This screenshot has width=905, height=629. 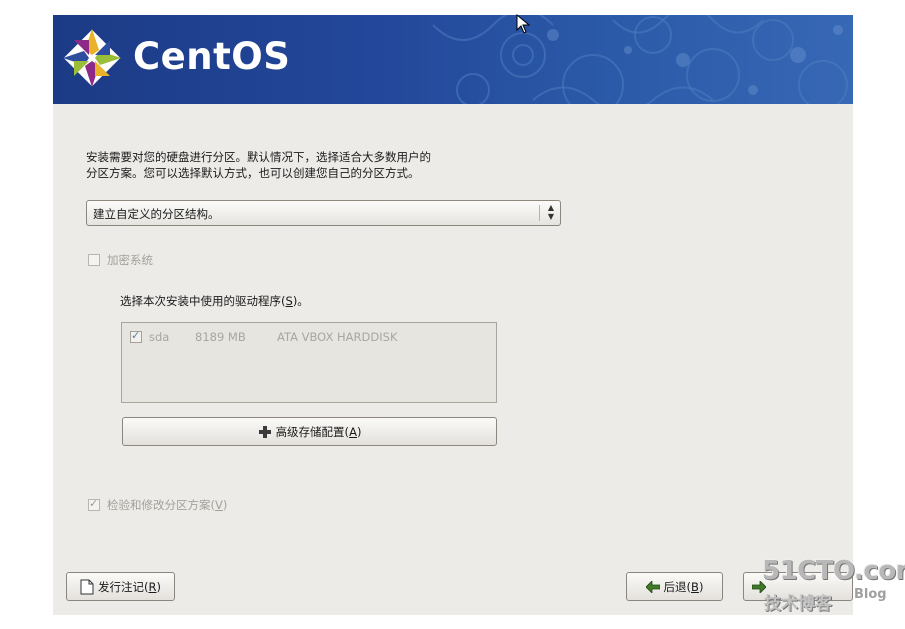 What do you see at coordinates (798, 586) in the screenshot?
I see `next-button` at bounding box center [798, 586].